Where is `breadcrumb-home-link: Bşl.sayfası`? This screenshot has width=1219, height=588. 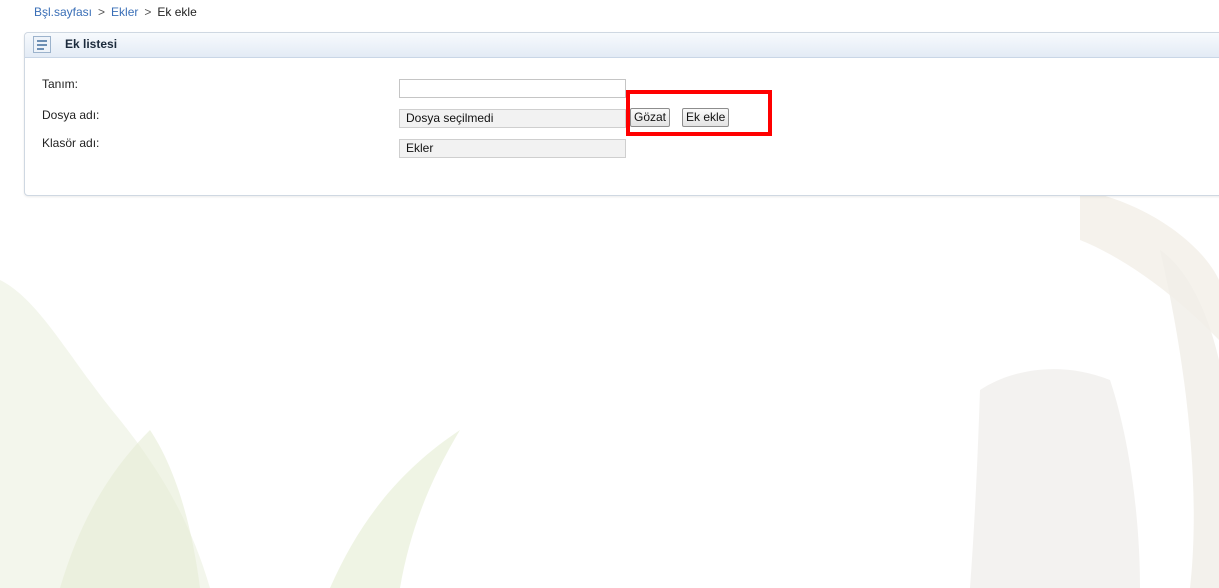
breadcrumb-home-link: Bşl.sayfası is located at coordinates (63, 12).